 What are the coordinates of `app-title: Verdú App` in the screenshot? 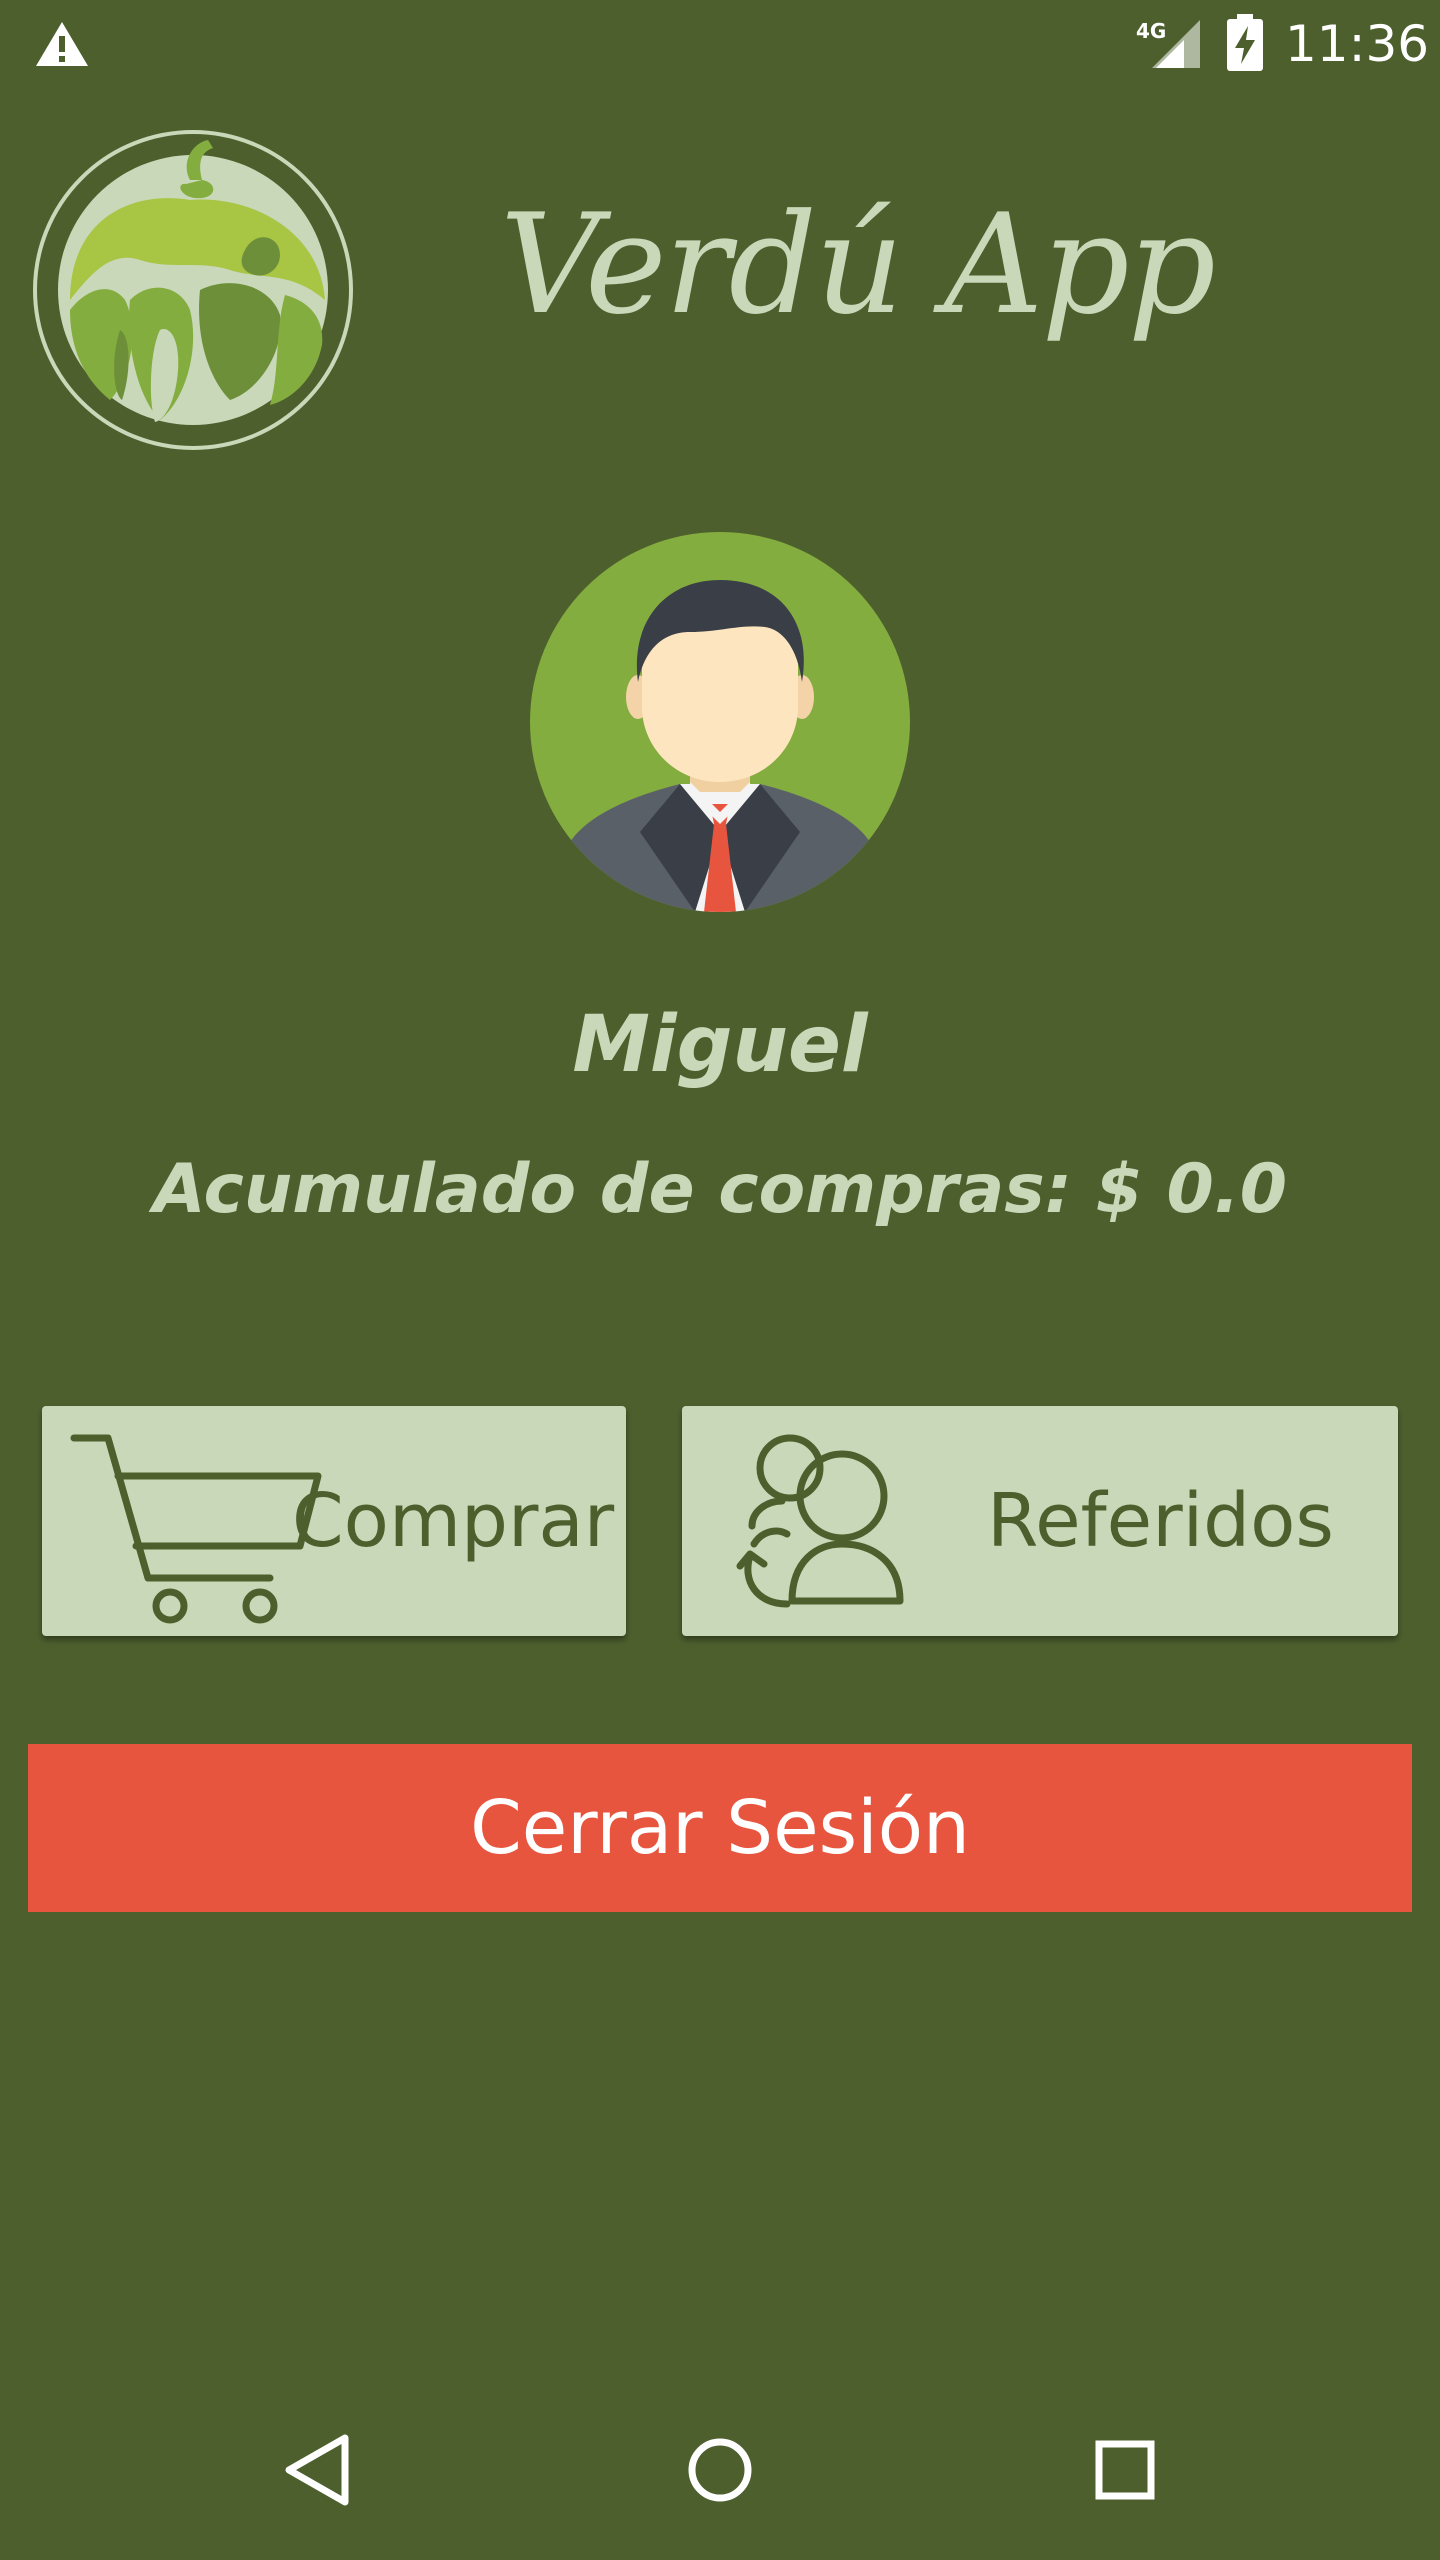 It's located at (858, 264).